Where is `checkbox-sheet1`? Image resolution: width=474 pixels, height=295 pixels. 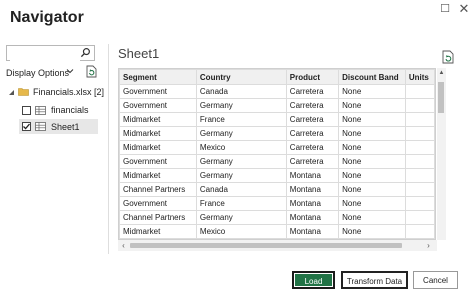 checkbox-sheet1 is located at coordinates (26, 126).